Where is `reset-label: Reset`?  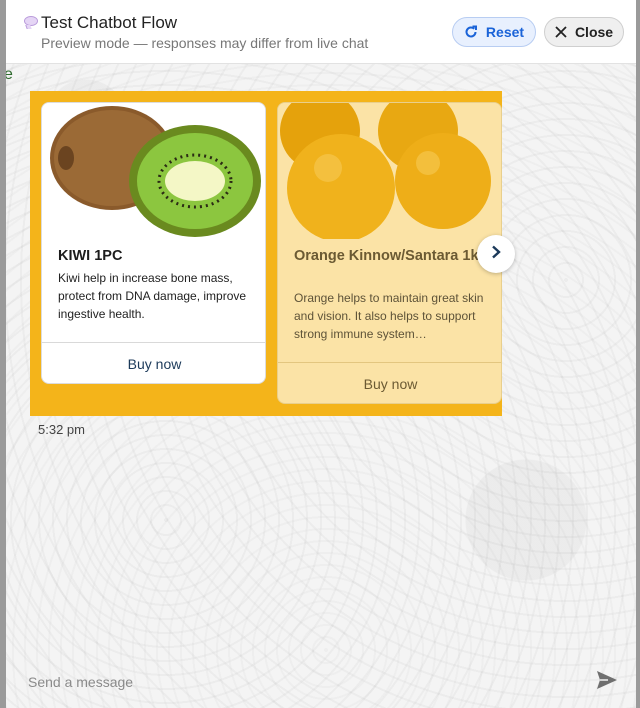
reset-label: Reset is located at coordinates (505, 32).